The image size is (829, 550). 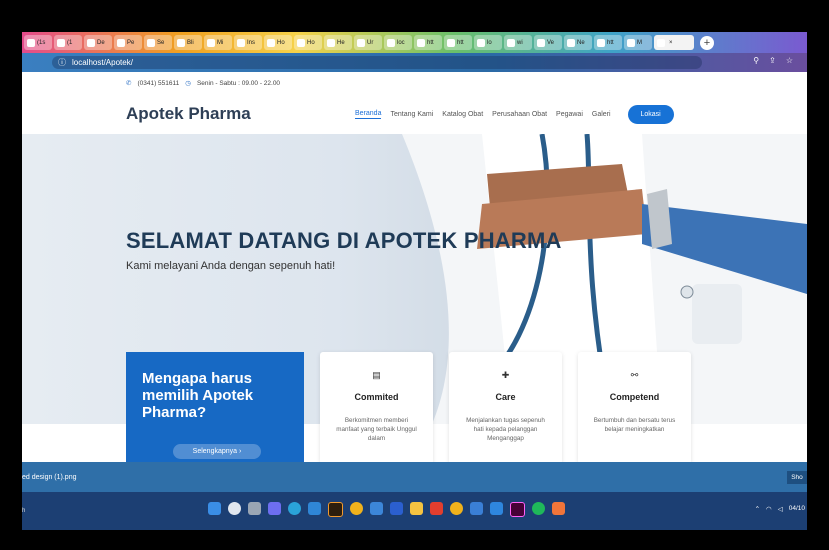 I want to click on selengkapnya-button: Selengkapnya ›, so click(x=217, y=451).